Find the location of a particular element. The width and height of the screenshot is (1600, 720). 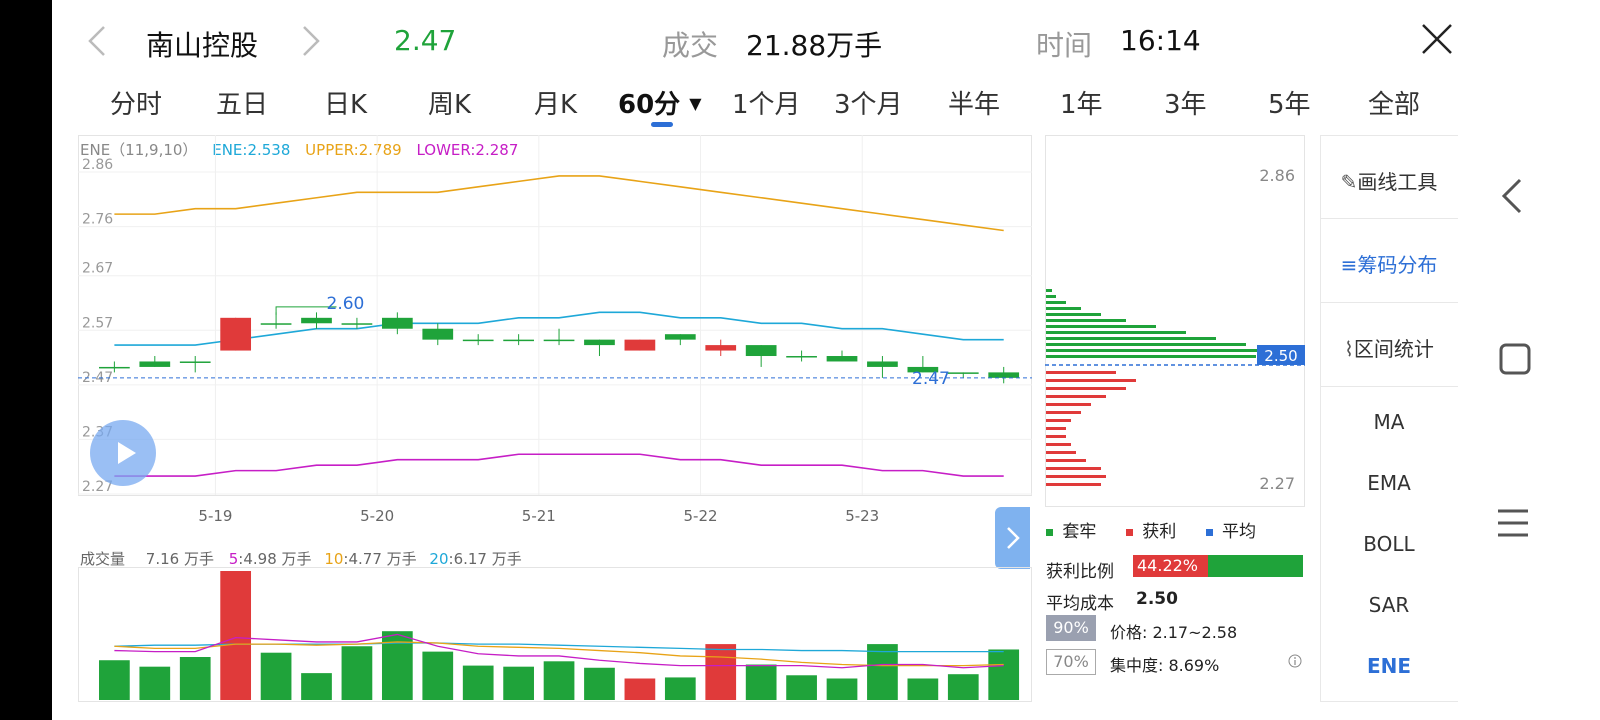

close-icon is located at coordinates (1437, 41).